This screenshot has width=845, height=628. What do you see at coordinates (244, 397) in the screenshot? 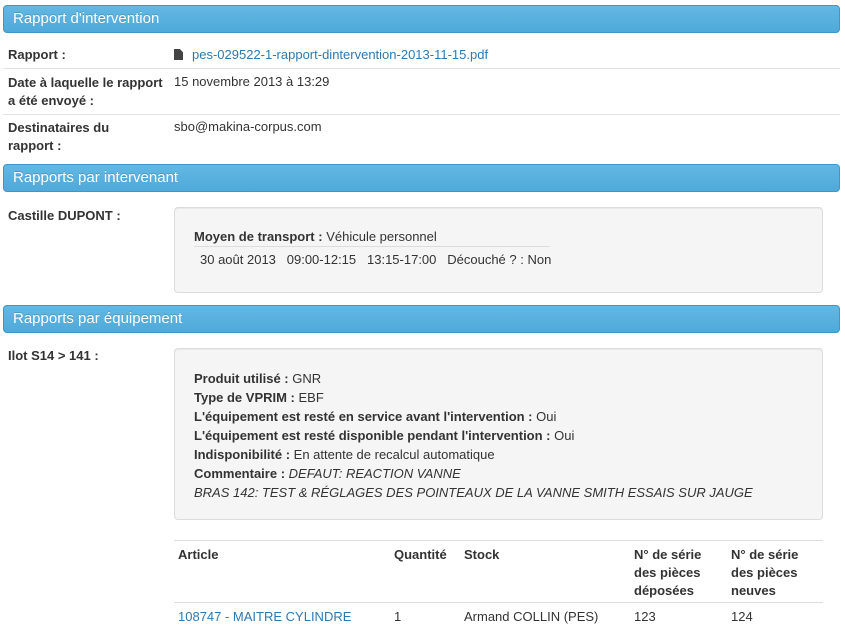
I see `type-vprim-label: Type de VPRIM :` at bounding box center [244, 397].